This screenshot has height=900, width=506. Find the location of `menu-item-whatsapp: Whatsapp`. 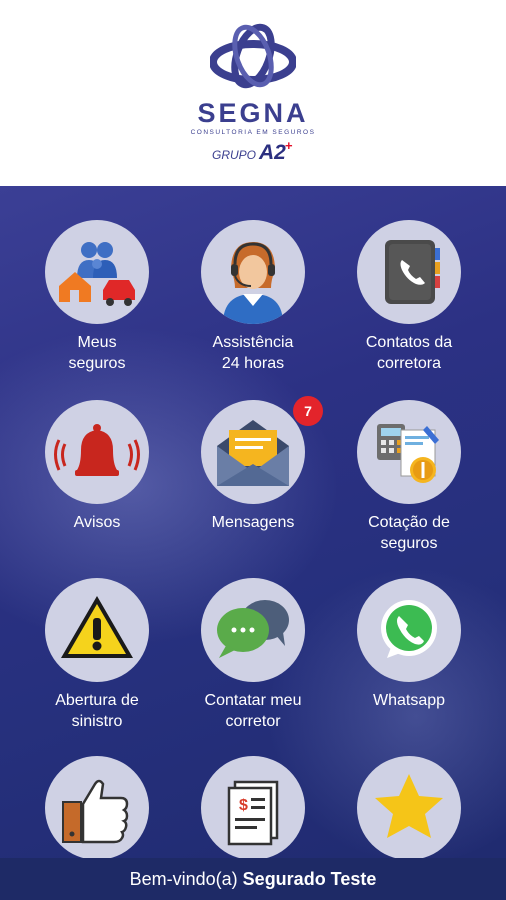

menu-item-whatsapp: Whatsapp is located at coordinates (409, 663).